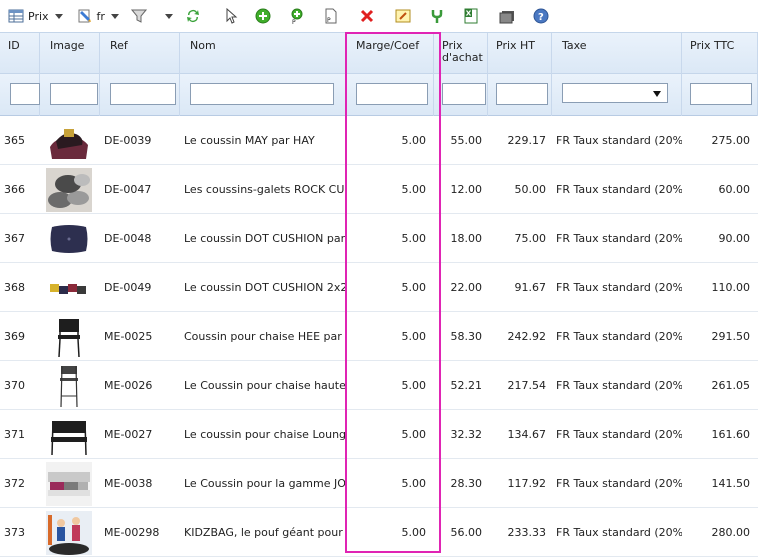 The height and width of the screenshot is (557, 758). I want to click on windows-icon, so click(506, 17).